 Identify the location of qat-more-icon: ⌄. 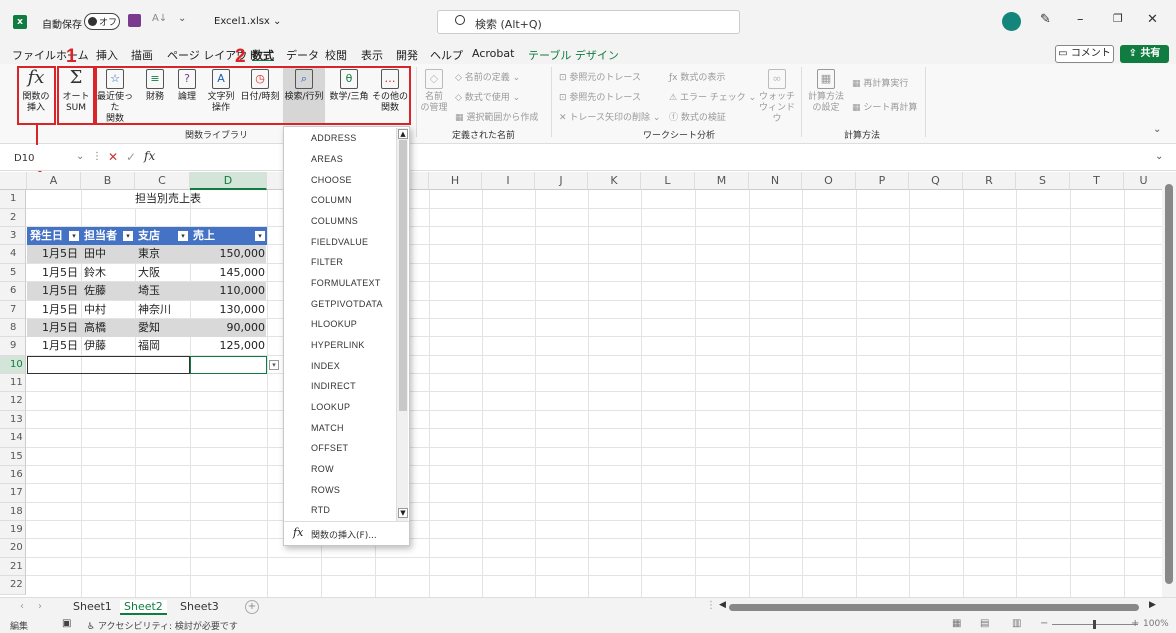
(182, 18).